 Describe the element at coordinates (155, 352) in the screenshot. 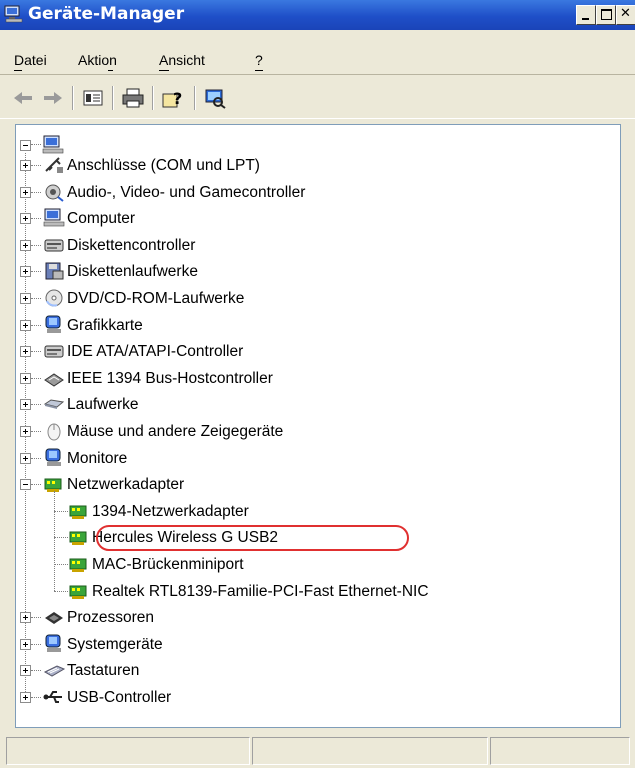

I see `tree-category-7: IDE ATA/ATAPI-Controller` at that location.